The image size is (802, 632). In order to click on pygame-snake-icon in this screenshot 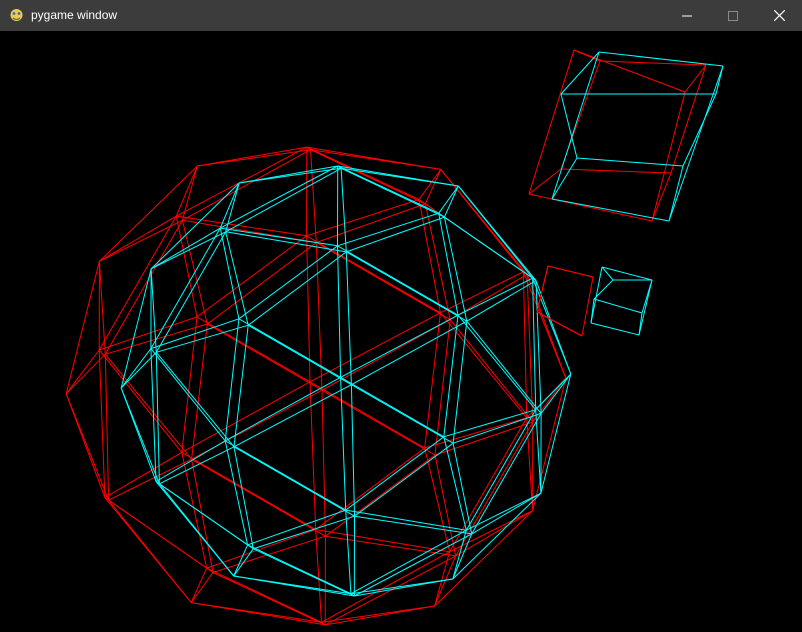, I will do `click(16, 15)`.